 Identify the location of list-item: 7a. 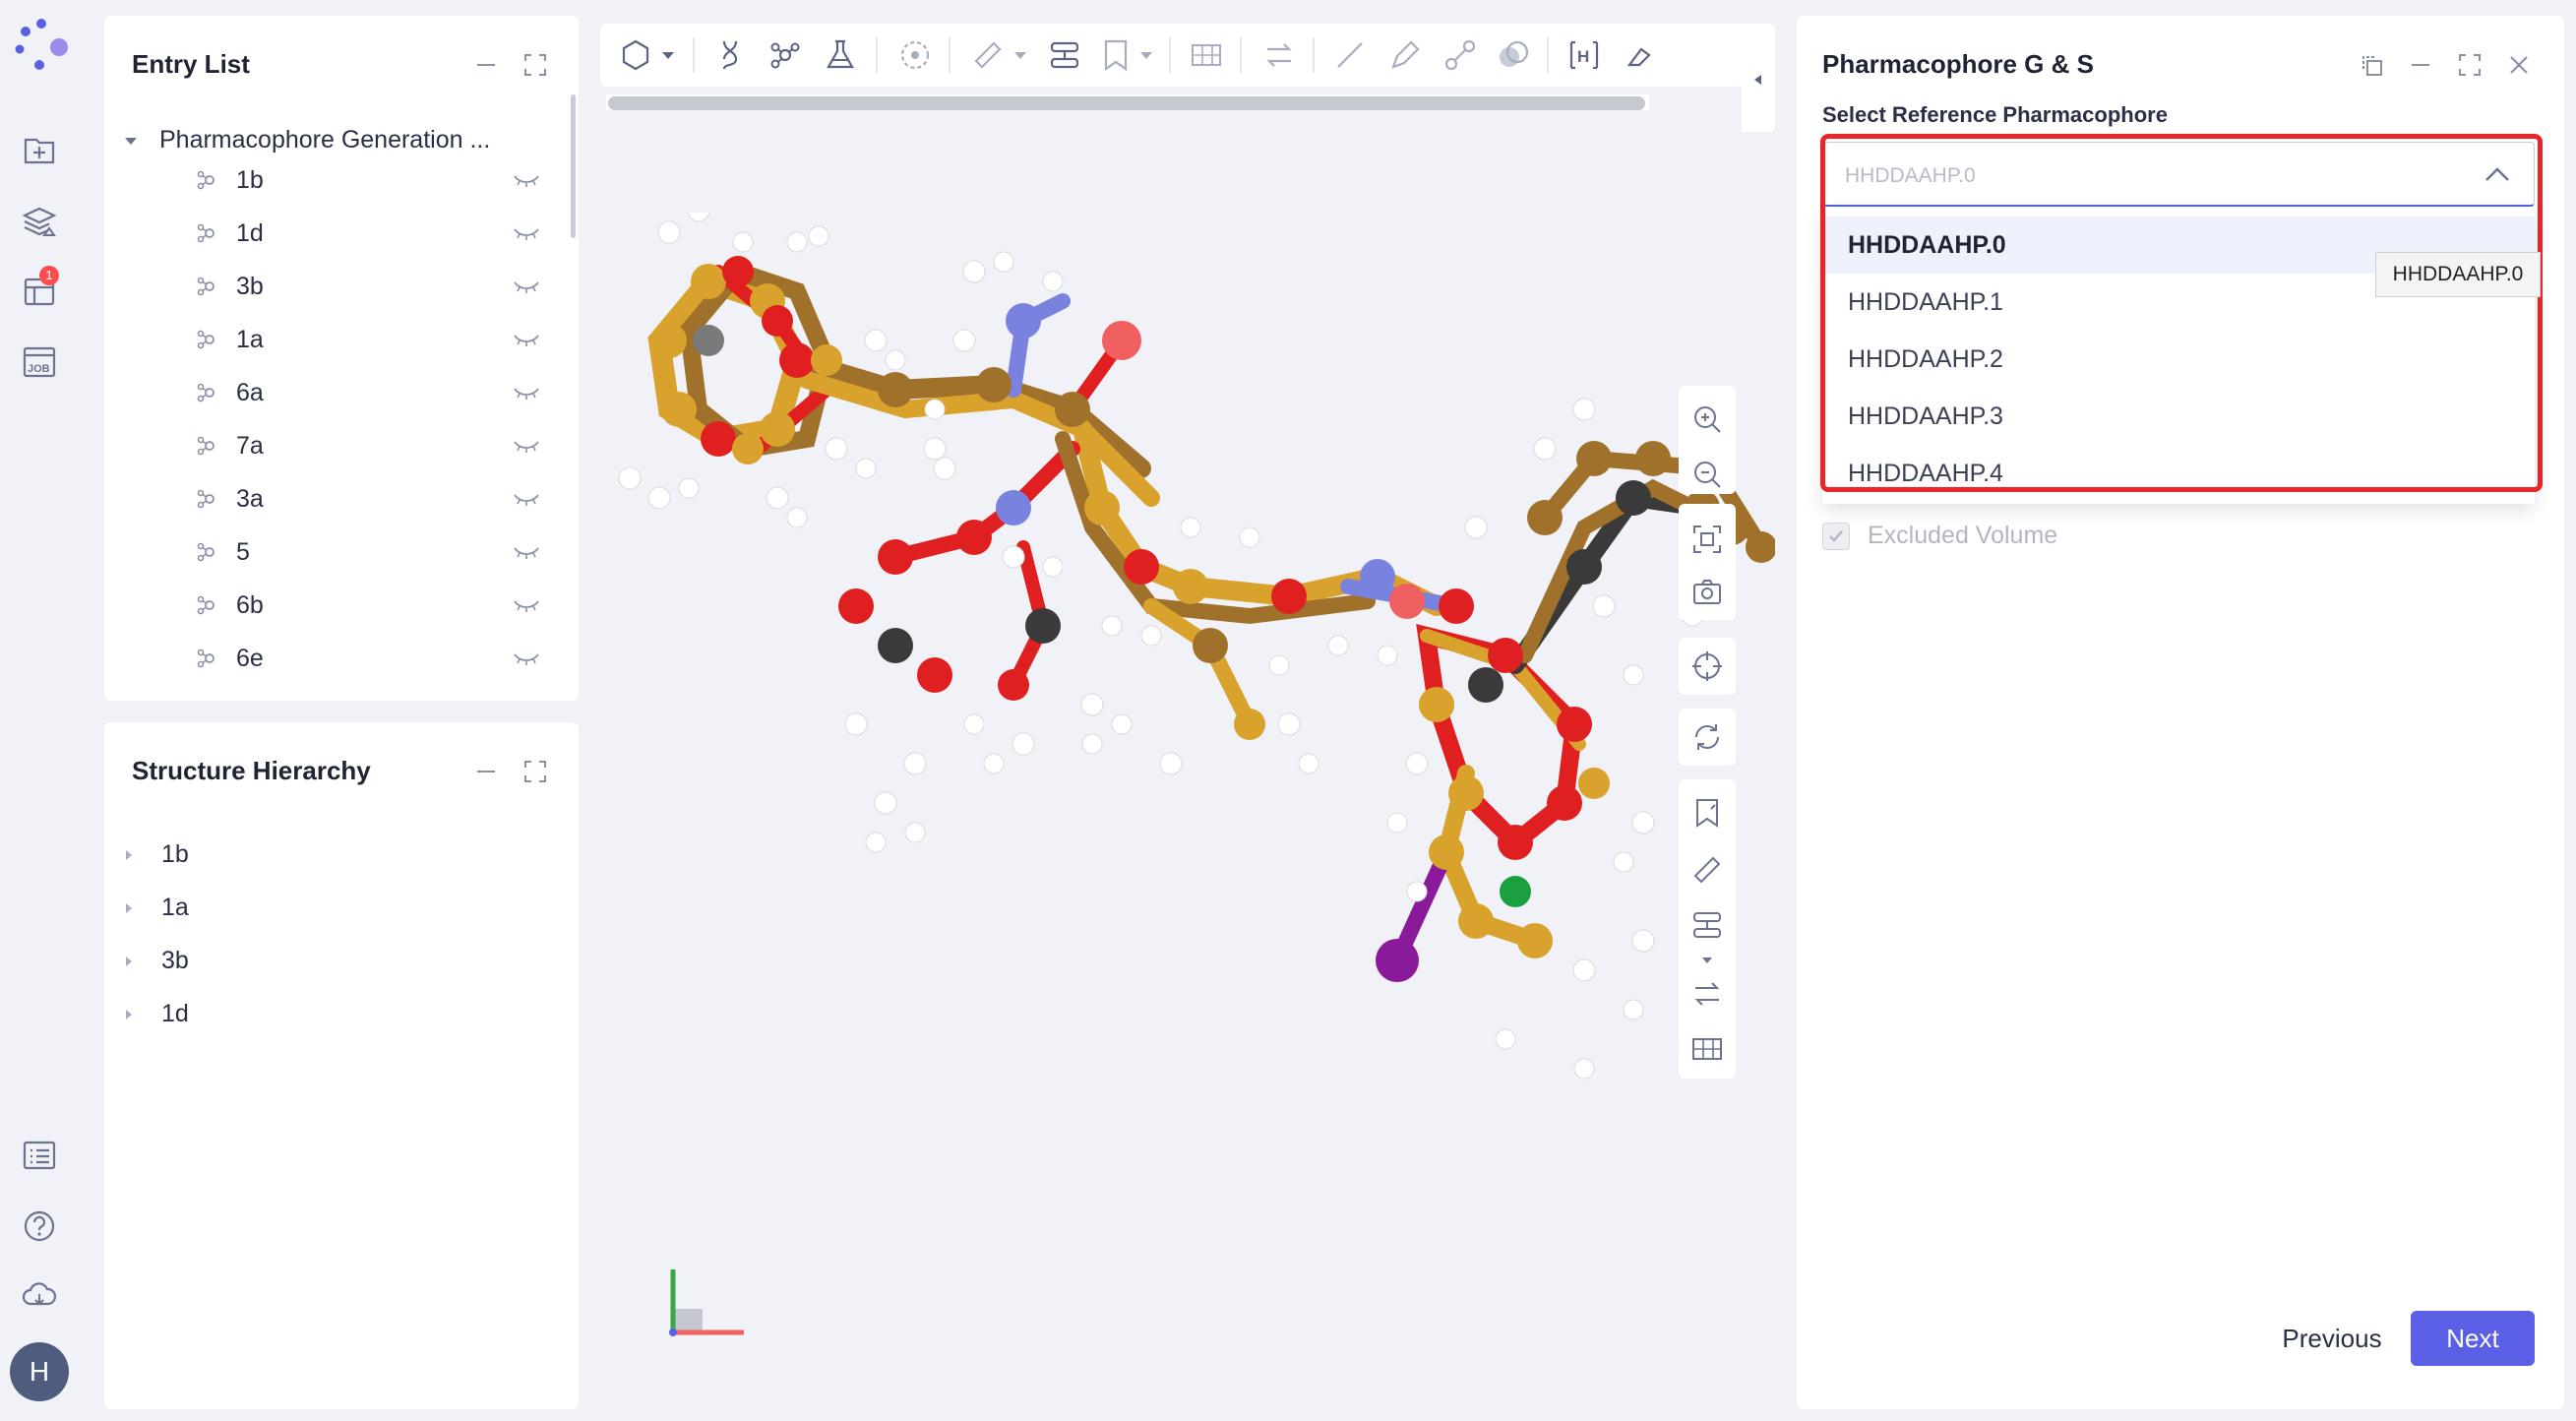
(330, 445).